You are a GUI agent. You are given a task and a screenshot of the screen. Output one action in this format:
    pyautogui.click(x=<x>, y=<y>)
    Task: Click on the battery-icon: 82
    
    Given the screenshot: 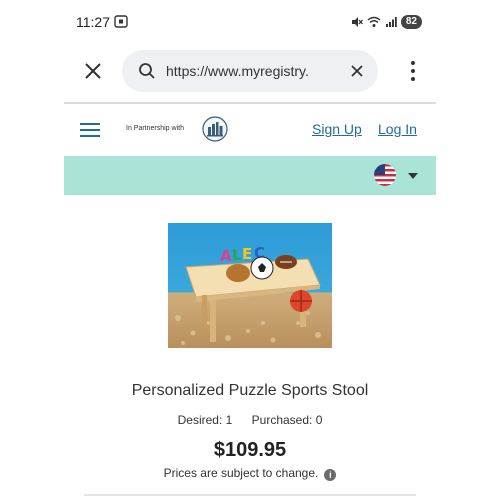 What is the action you would take?
    pyautogui.click(x=411, y=22)
    